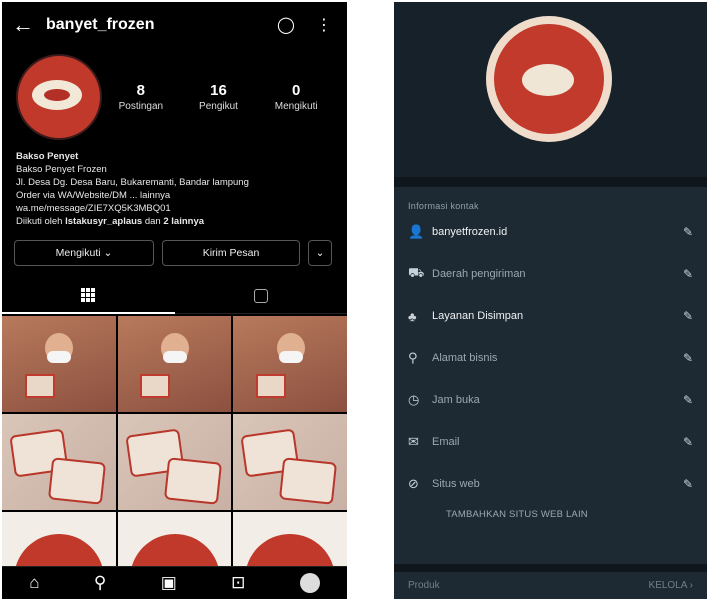 The width and height of the screenshot is (709, 601). I want to click on stat-label: Postingan, so click(141, 106).